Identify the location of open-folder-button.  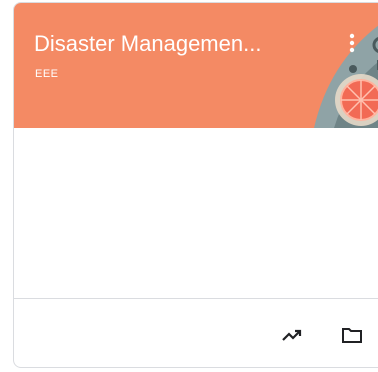
(352, 335).